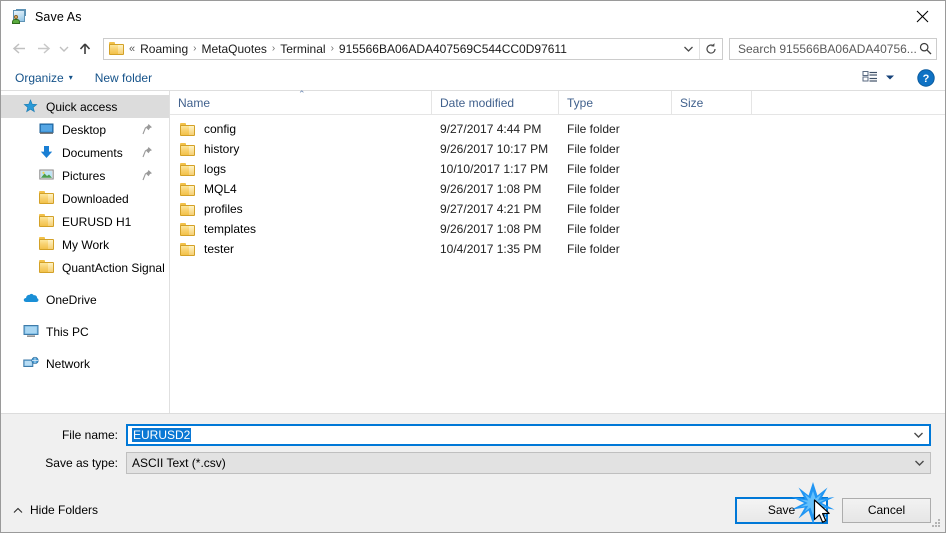  I want to click on table-row: templates 9/26/2017 1:08 PM File folder, so click(557, 229).